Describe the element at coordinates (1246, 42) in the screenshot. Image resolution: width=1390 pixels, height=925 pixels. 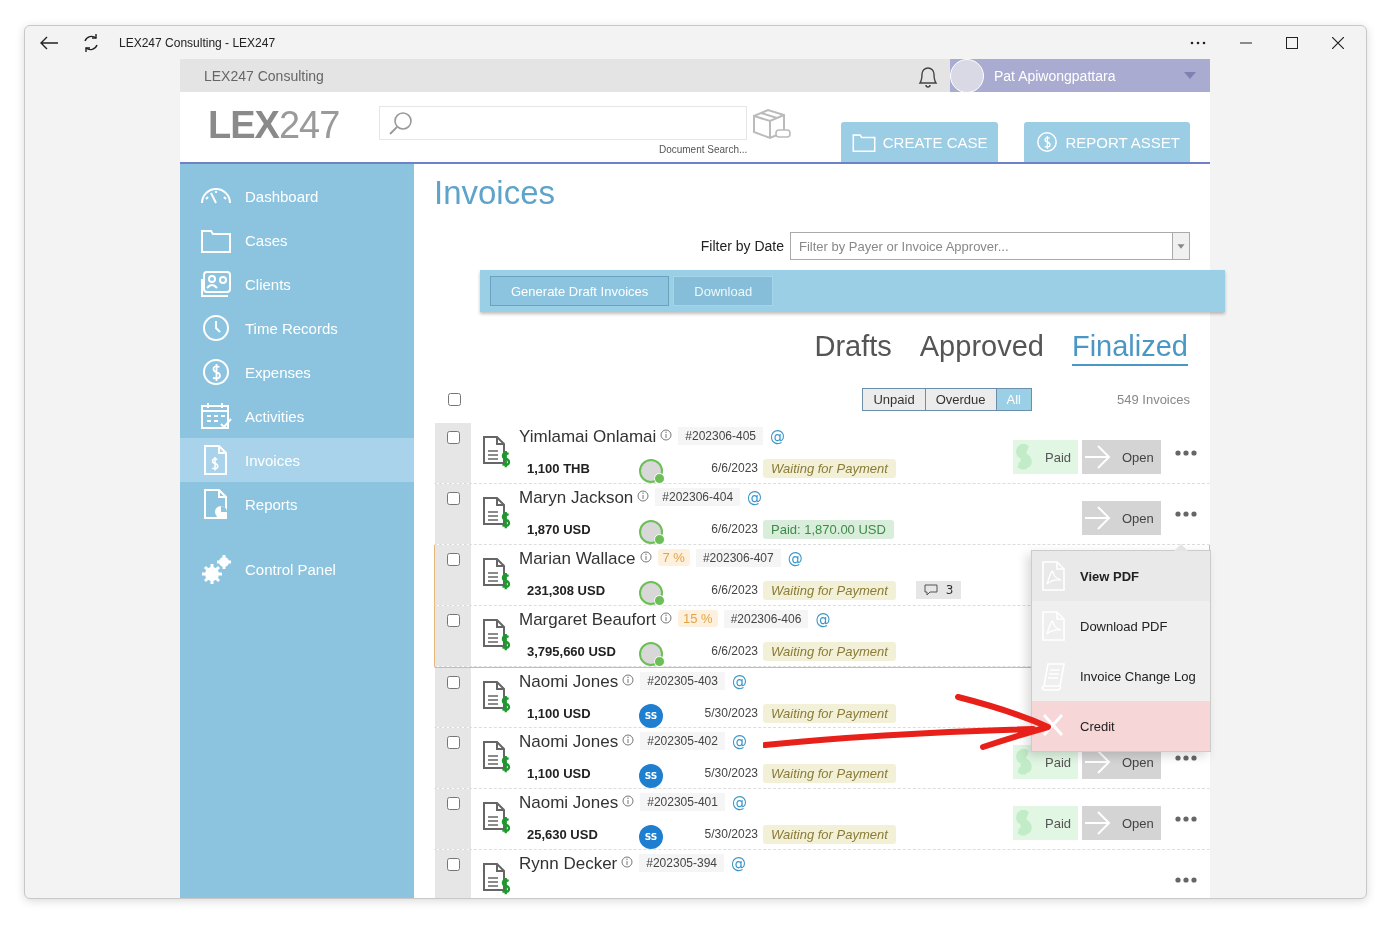
I see `minimize-icon` at that location.